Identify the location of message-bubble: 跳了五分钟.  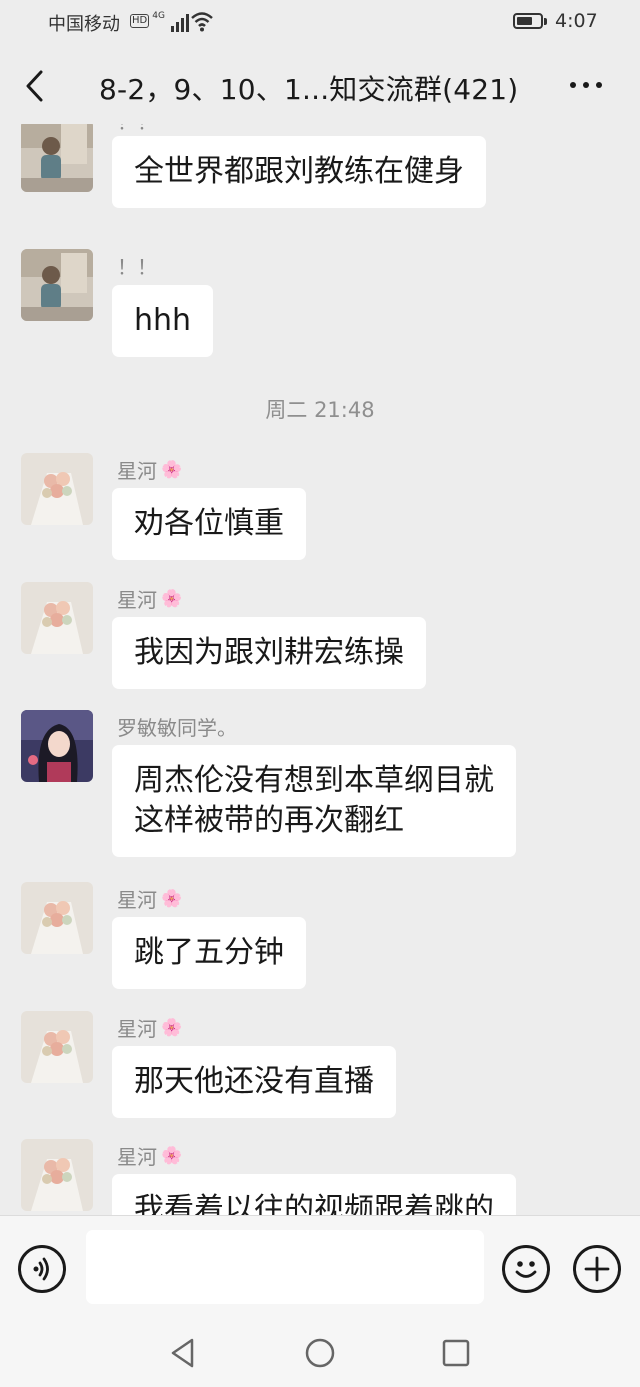
(209, 953).